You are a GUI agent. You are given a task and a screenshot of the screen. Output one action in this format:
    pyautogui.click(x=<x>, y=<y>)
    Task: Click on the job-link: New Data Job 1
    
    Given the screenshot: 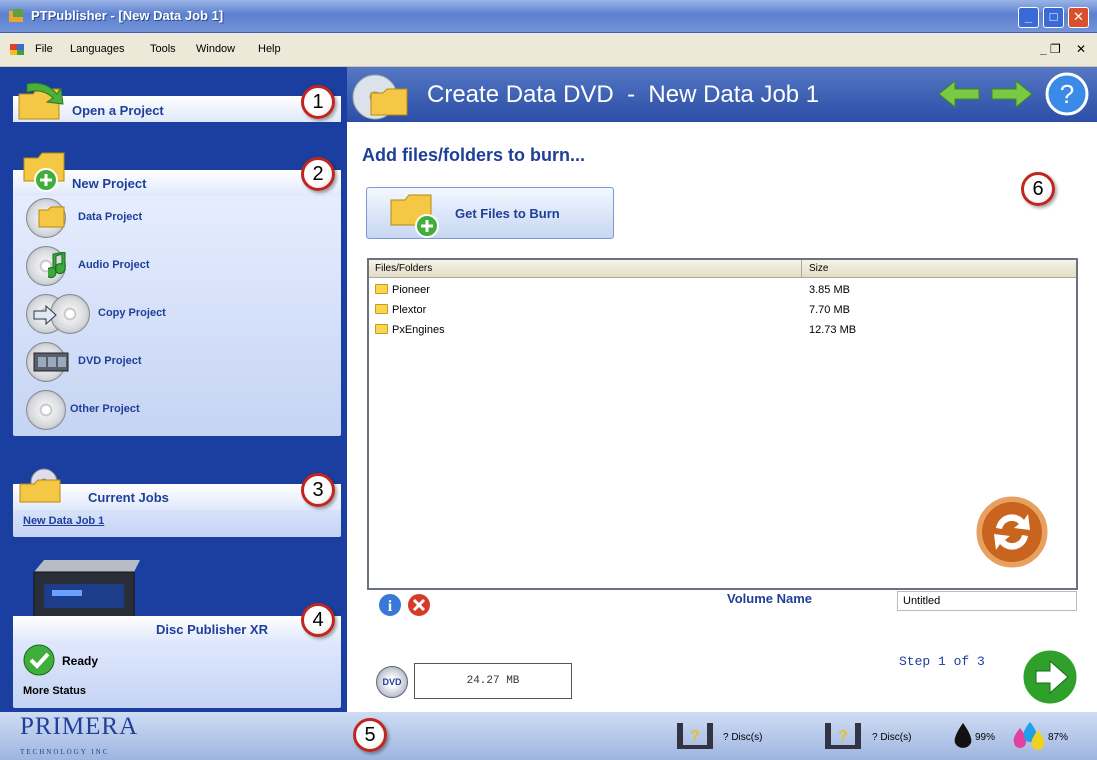 What is the action you would take?
    pyautogui.click(x=63, y=521)
    